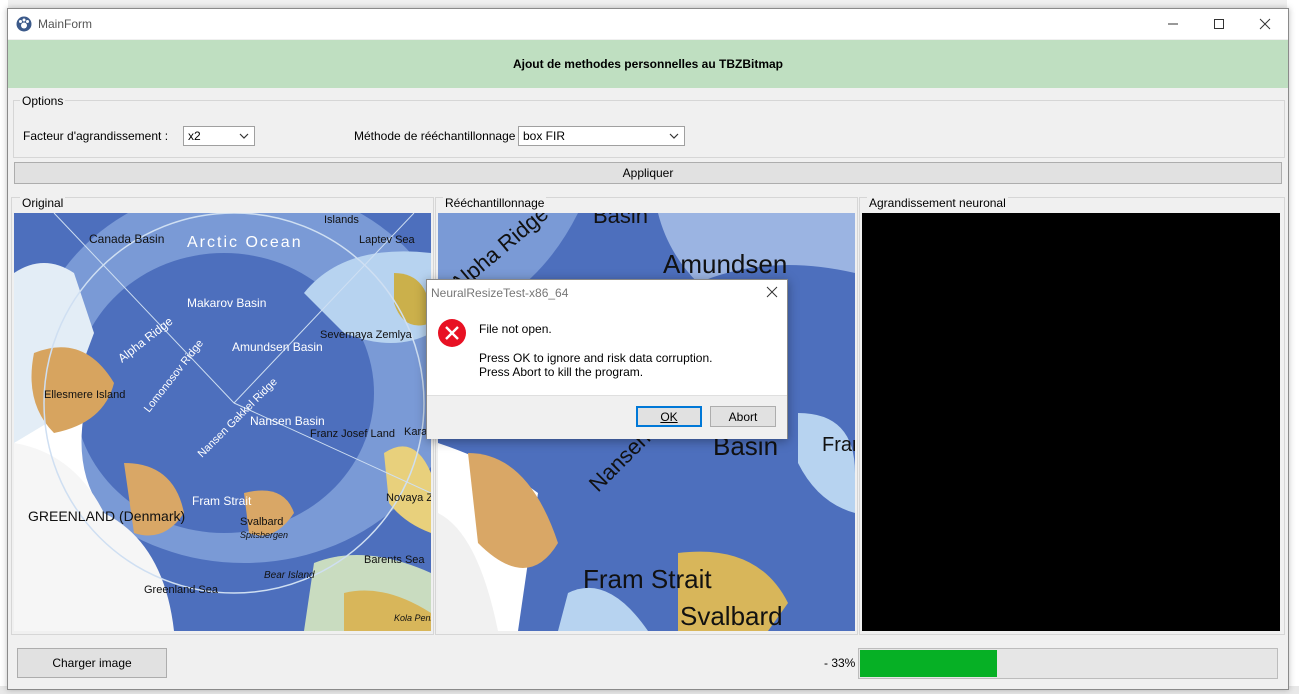  I want to click on svg-text: Nansen Basin, so click(287, 421).